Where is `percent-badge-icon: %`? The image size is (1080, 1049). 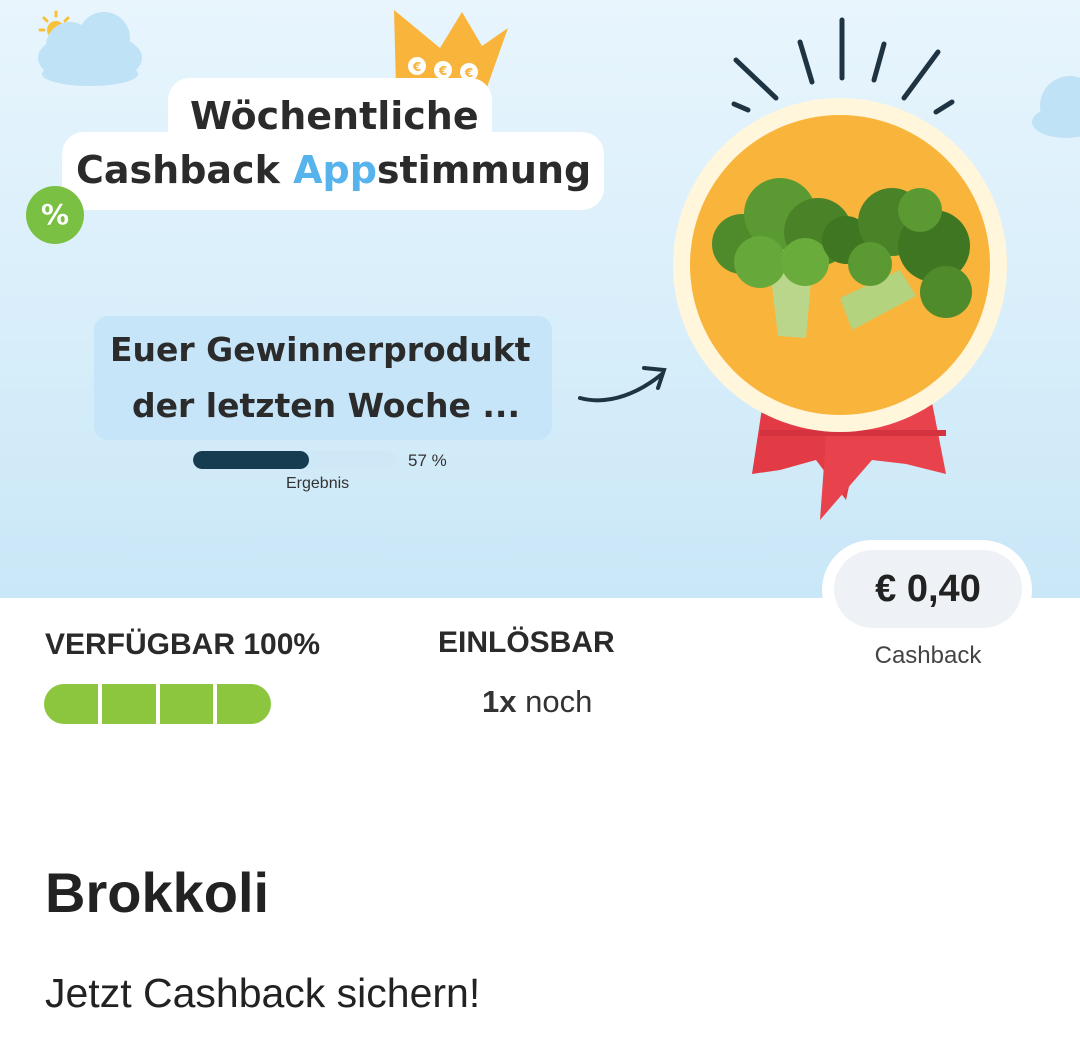
percent-badge-icon: % is located at coordinates (55, 215).